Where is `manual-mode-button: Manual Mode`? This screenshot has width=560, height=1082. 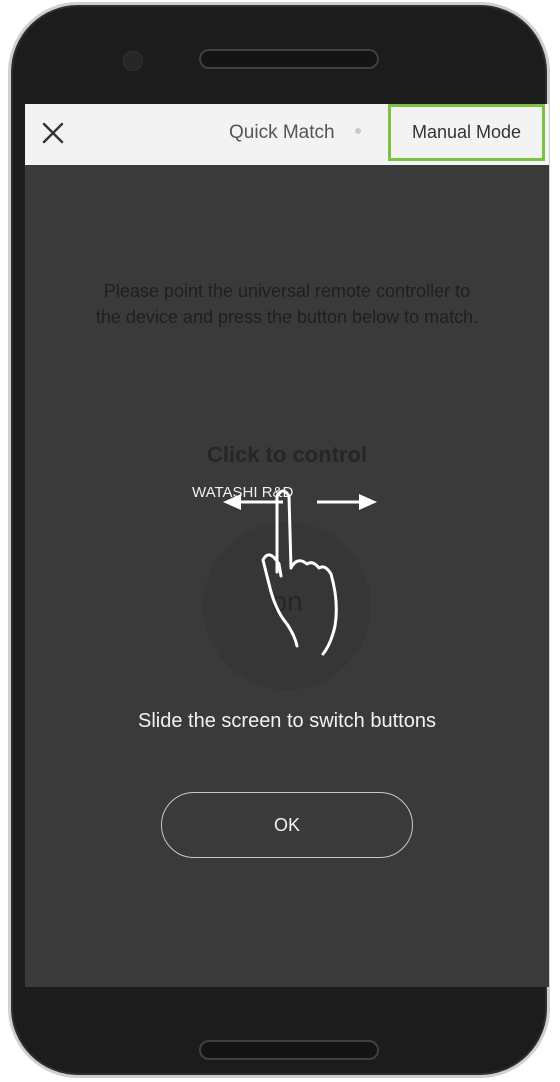
manual-mode-button: Manual Mode is located at coordinates (466, 132).